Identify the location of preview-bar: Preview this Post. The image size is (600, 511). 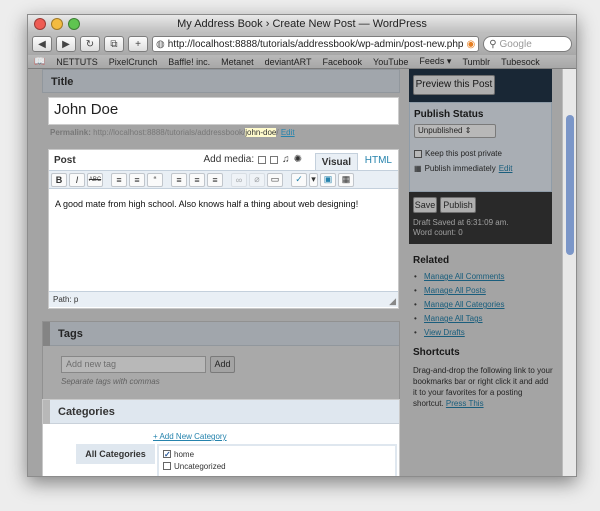
(480, 85).